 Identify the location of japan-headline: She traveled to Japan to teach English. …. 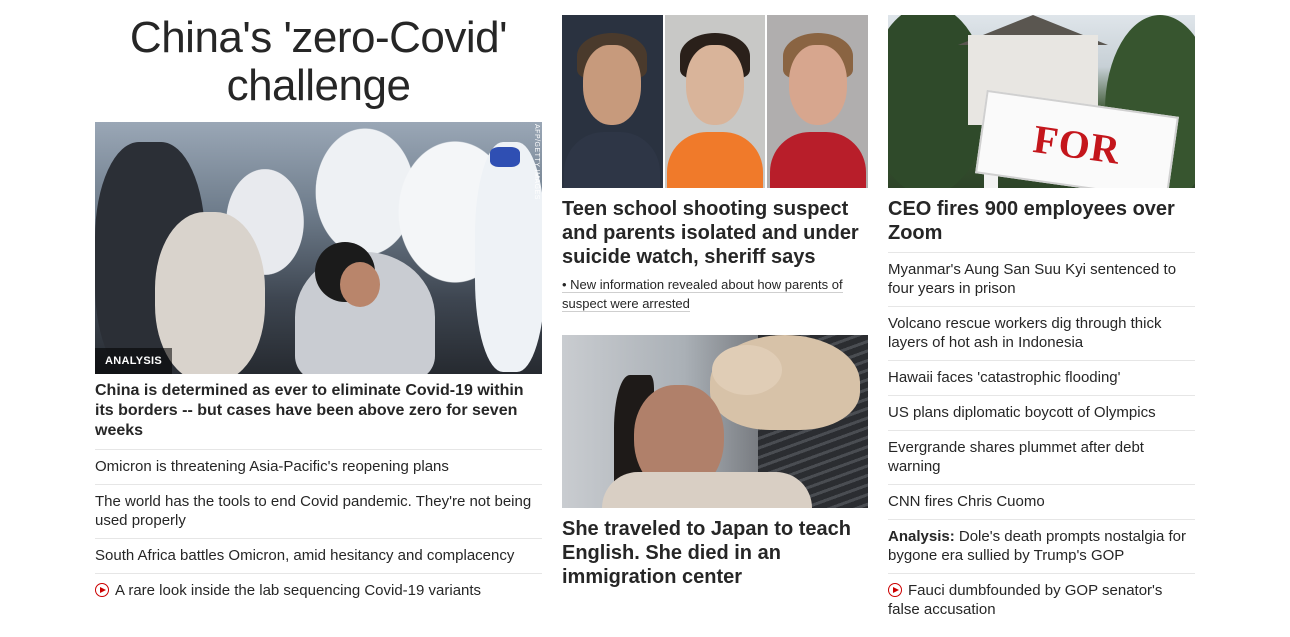
(715, 553).